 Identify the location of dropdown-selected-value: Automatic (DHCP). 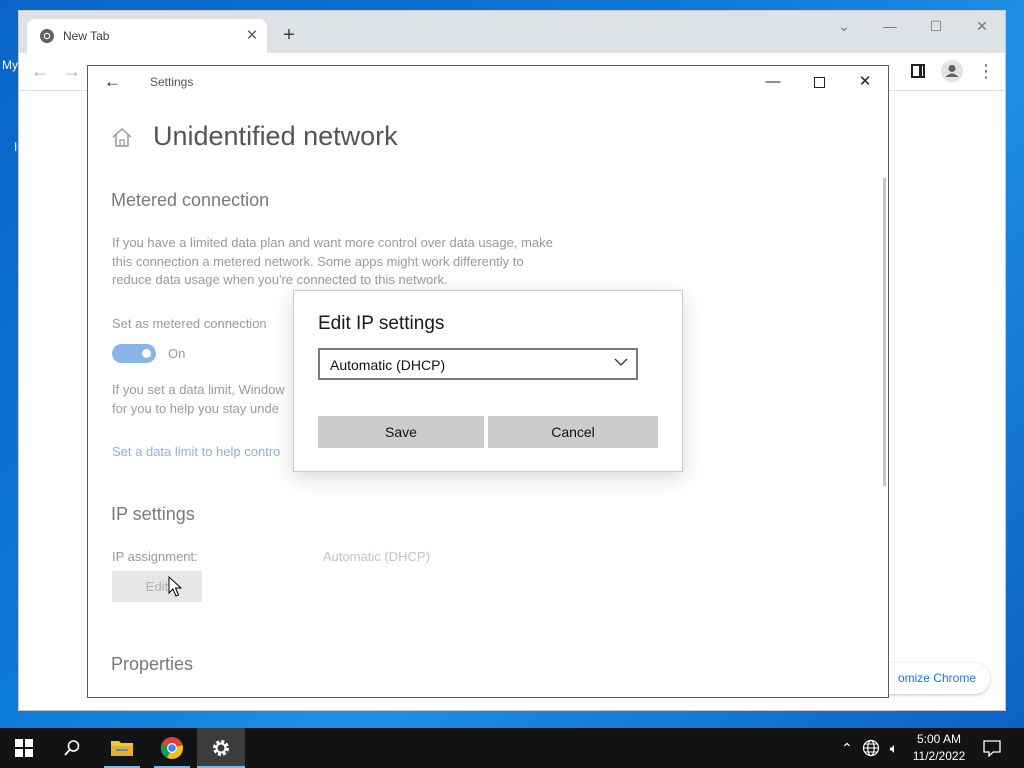
(388, 365).